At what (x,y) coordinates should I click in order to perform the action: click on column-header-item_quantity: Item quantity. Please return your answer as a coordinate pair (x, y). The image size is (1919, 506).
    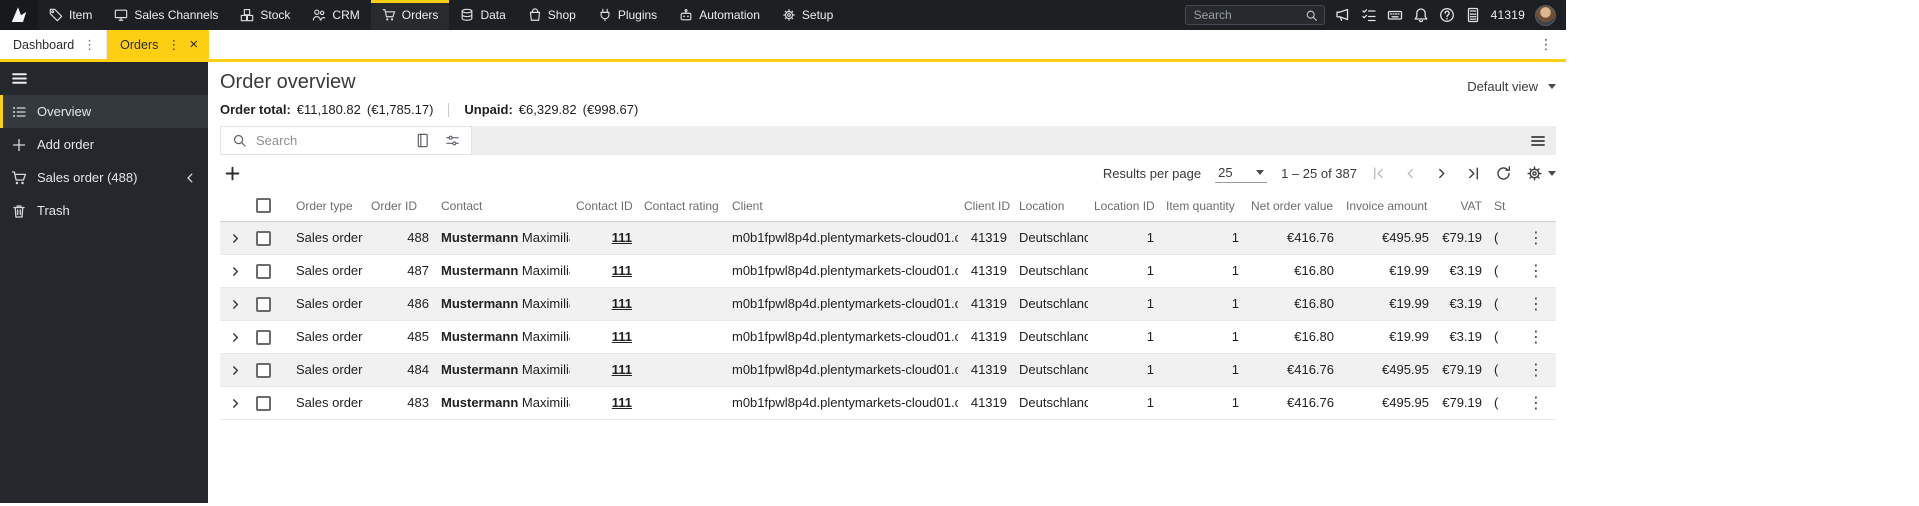
    Looking at the image, I should click on (1202, 206).